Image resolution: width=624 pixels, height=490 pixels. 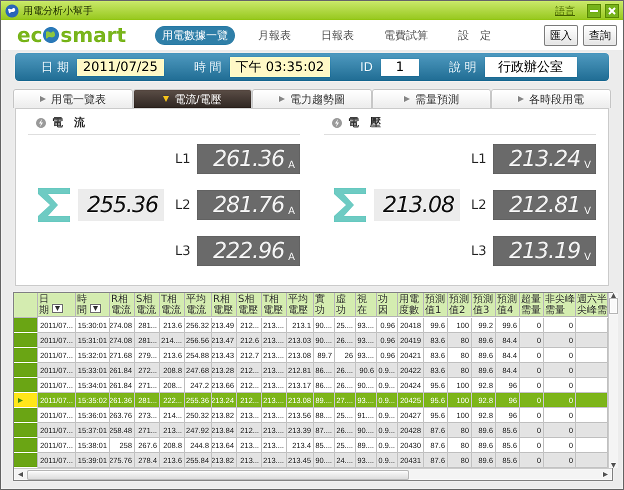 What do you see at coordinates (544, 252) in the screenshot?
I see `reading-value: 213.19` at bounding box center [544, 252].